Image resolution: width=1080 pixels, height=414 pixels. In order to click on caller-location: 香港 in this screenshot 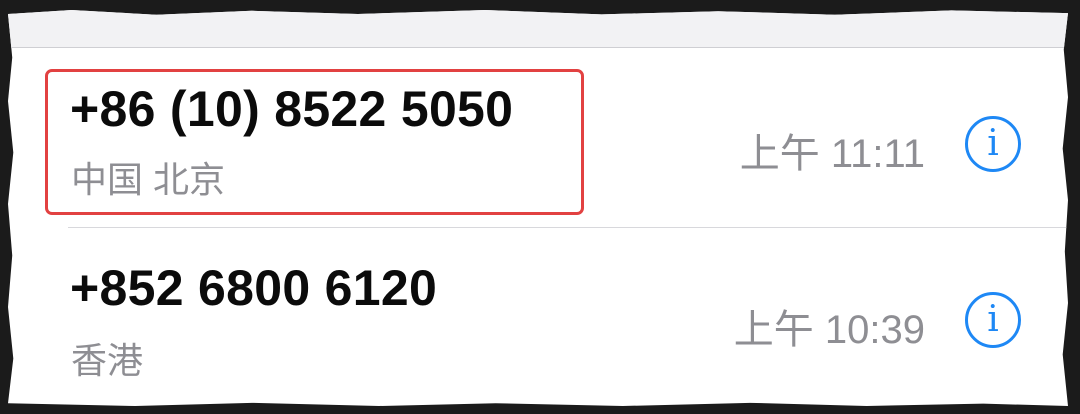, I will do `click(107, 360)`.